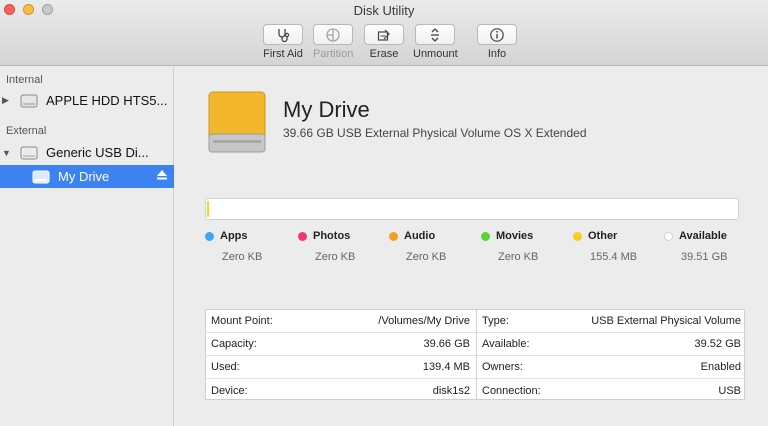  What do you see at coordinates (424, 321) in the screenshot?
I see `info-value: /Volumes/My Drive` at bounding box center [424, 321].